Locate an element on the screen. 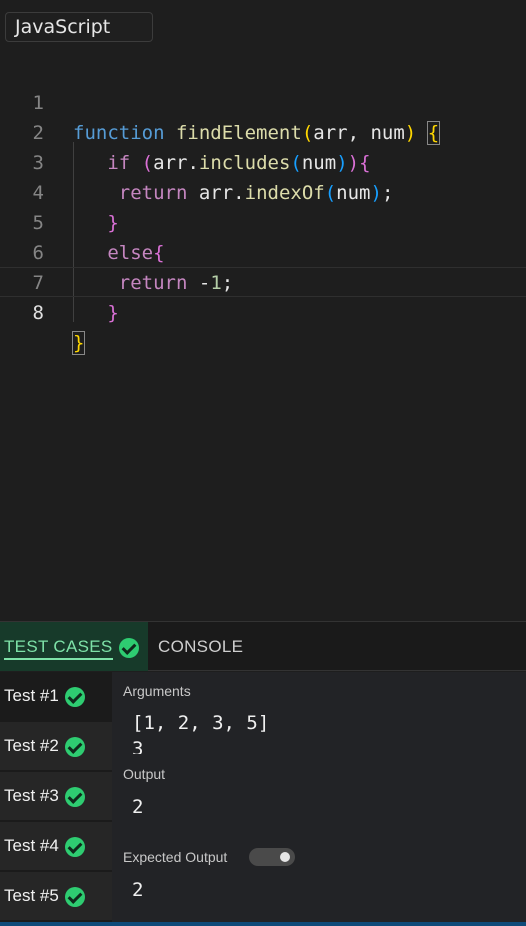  bottom-panel-tabs: TEST CASES CONSOLE is located at coordinates (263, 646).